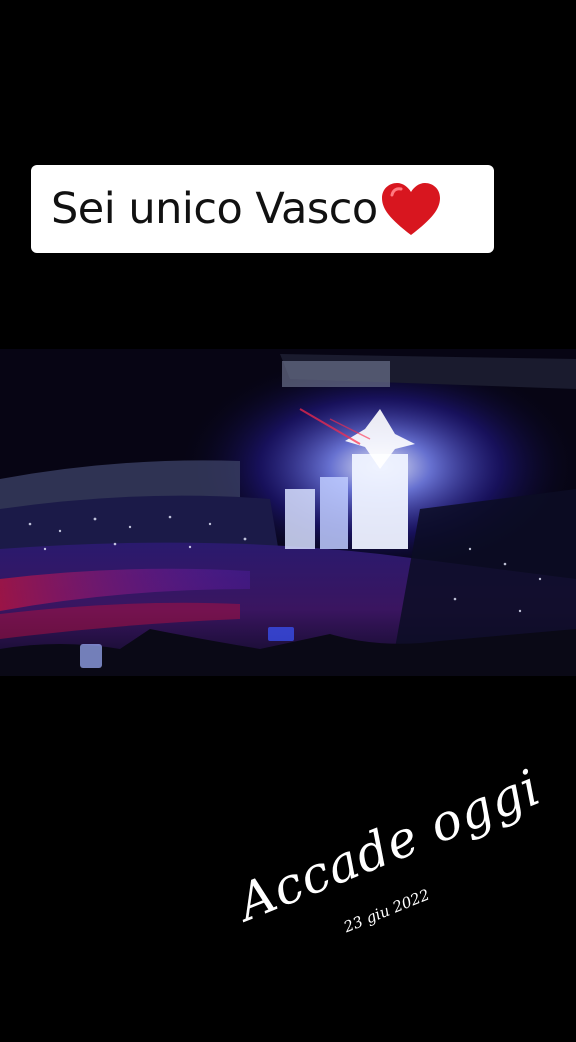 The width and height of the screenshot is (576, 1042). What do you see at coordinates (411, 209) in the screenshot?
I see `heart-emoji-icon` at bounding box center [411, 209].